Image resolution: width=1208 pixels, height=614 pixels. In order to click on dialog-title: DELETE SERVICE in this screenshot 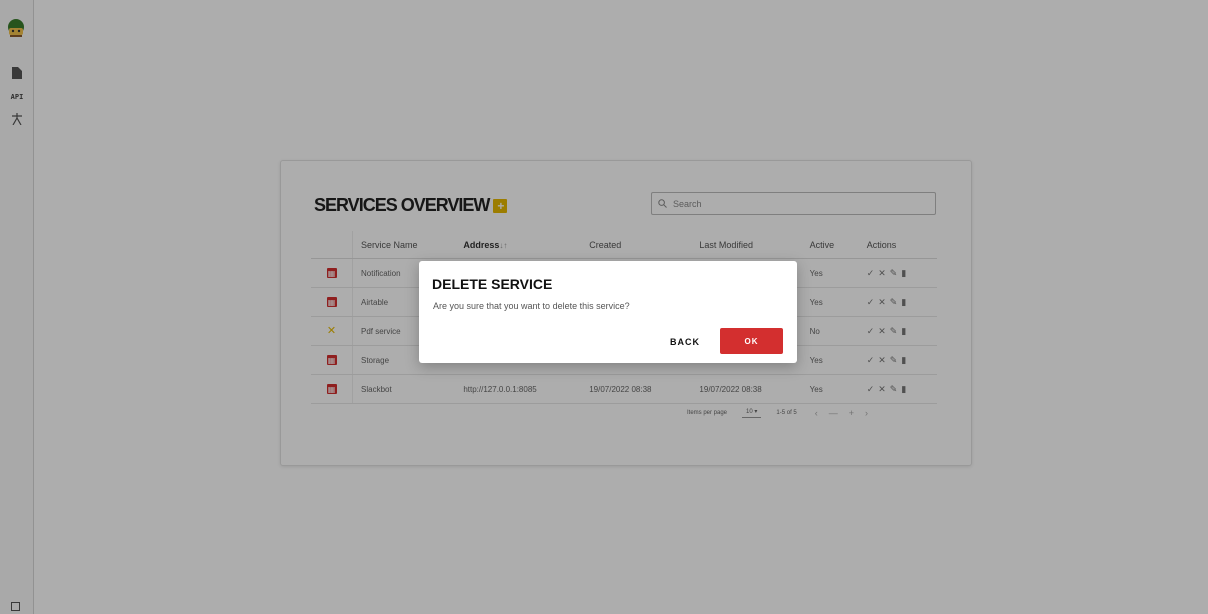, I will do `click(492, 284)`.